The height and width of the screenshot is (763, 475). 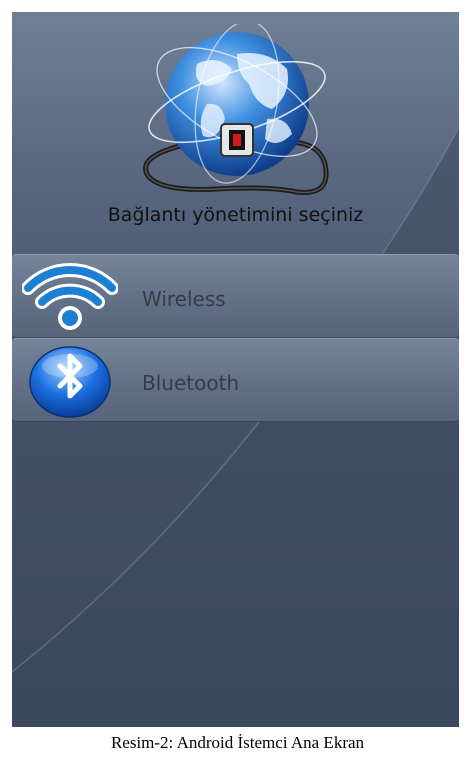 I want to click on globe-network-plug-icon, so click(x=237, y=114).